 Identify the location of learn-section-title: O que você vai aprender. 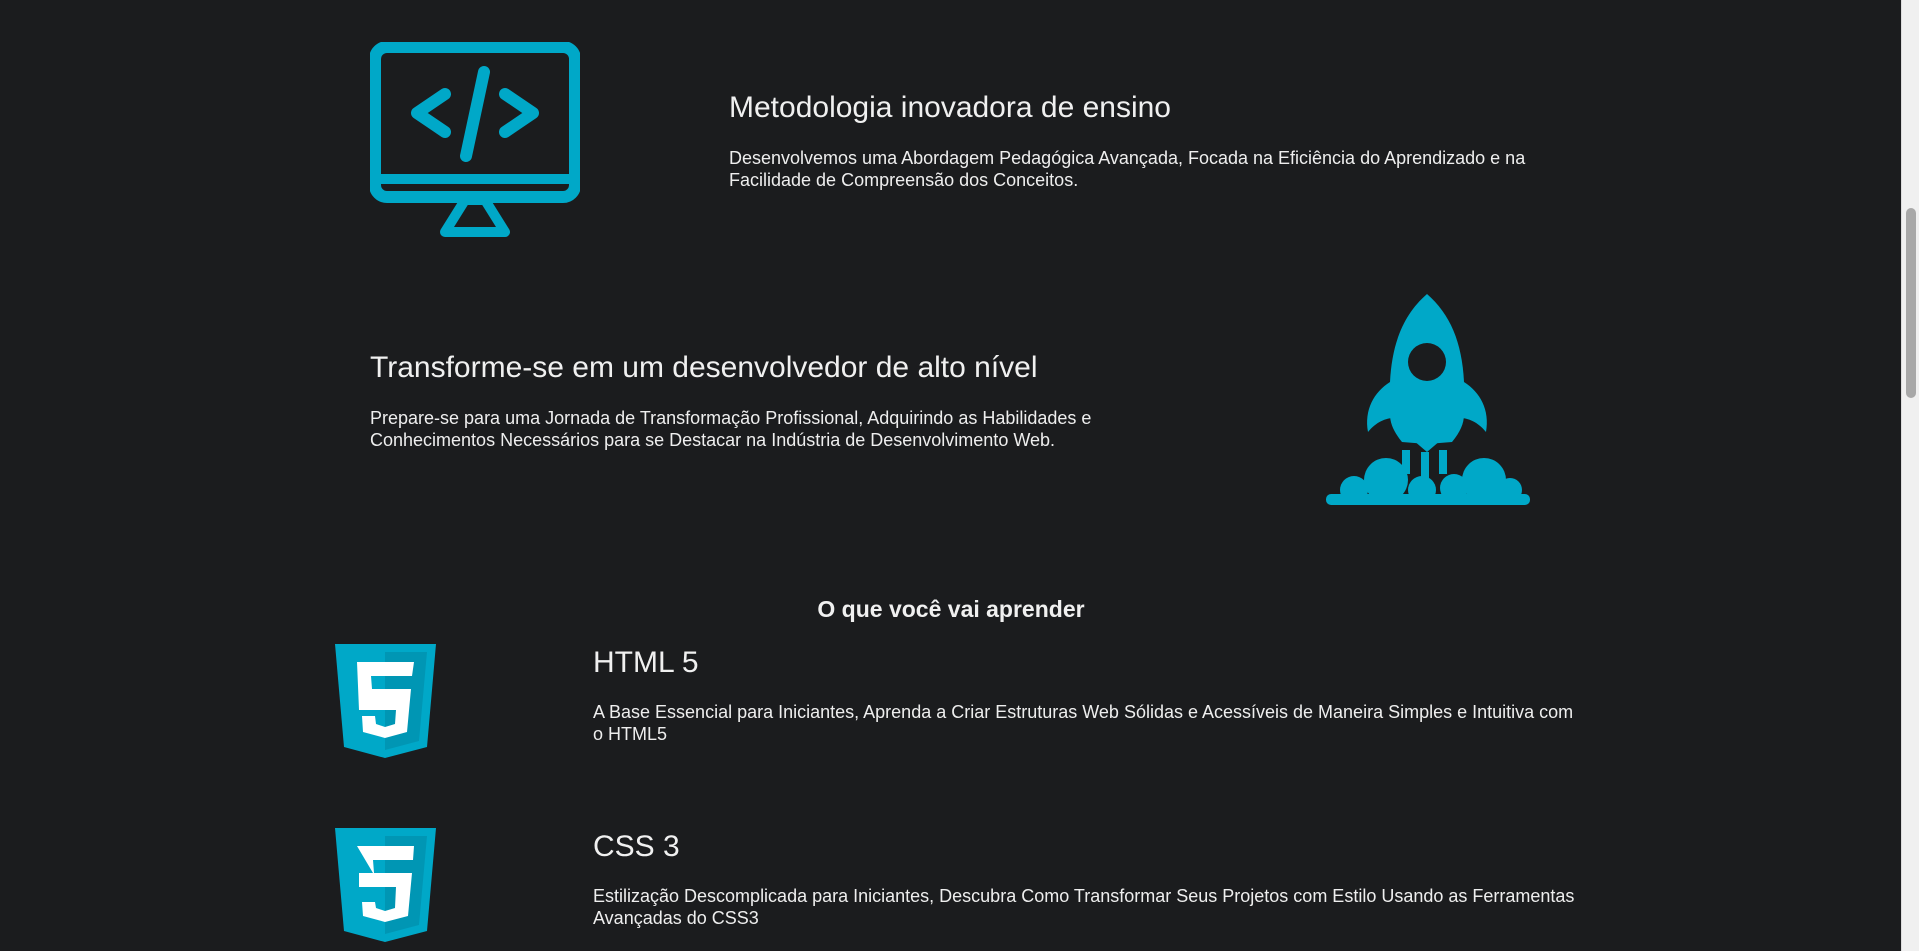
(951, 609).